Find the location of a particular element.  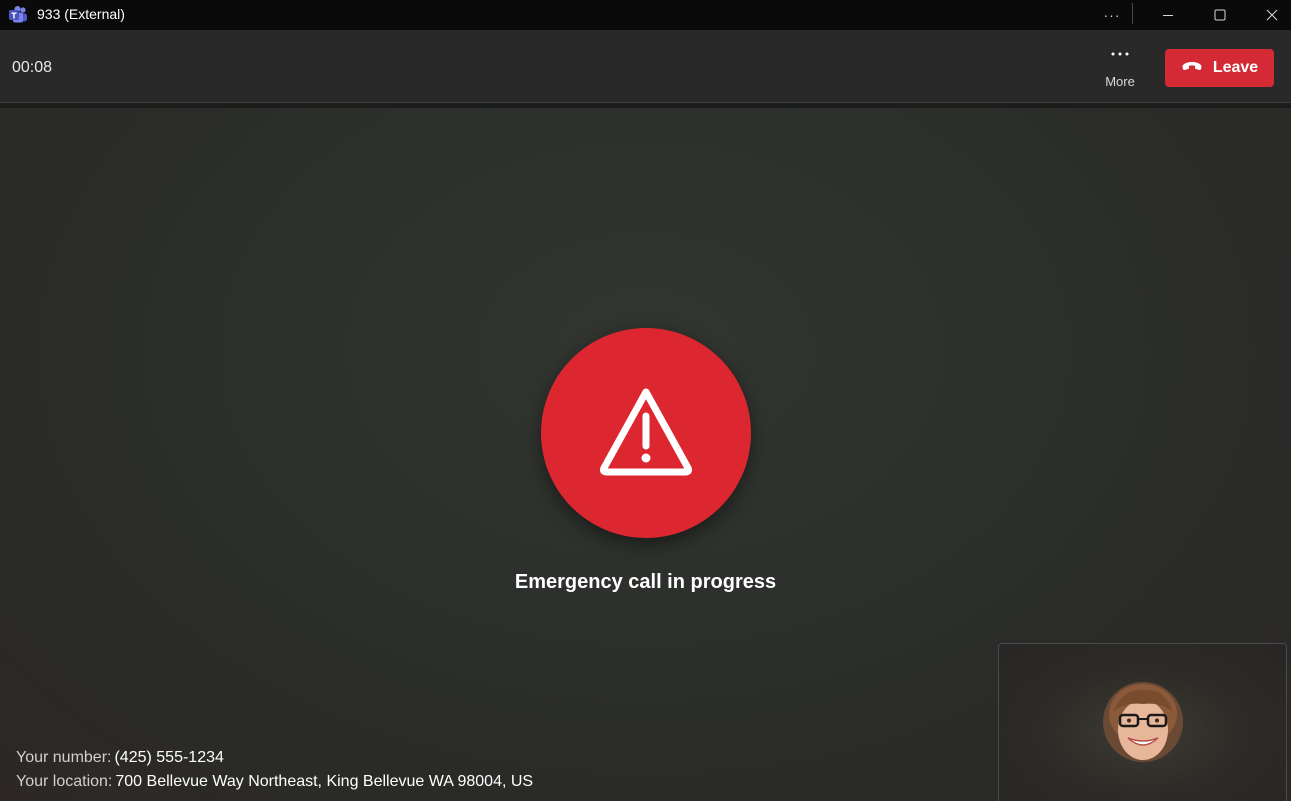

close-button is located at coordinates (1270, 15).